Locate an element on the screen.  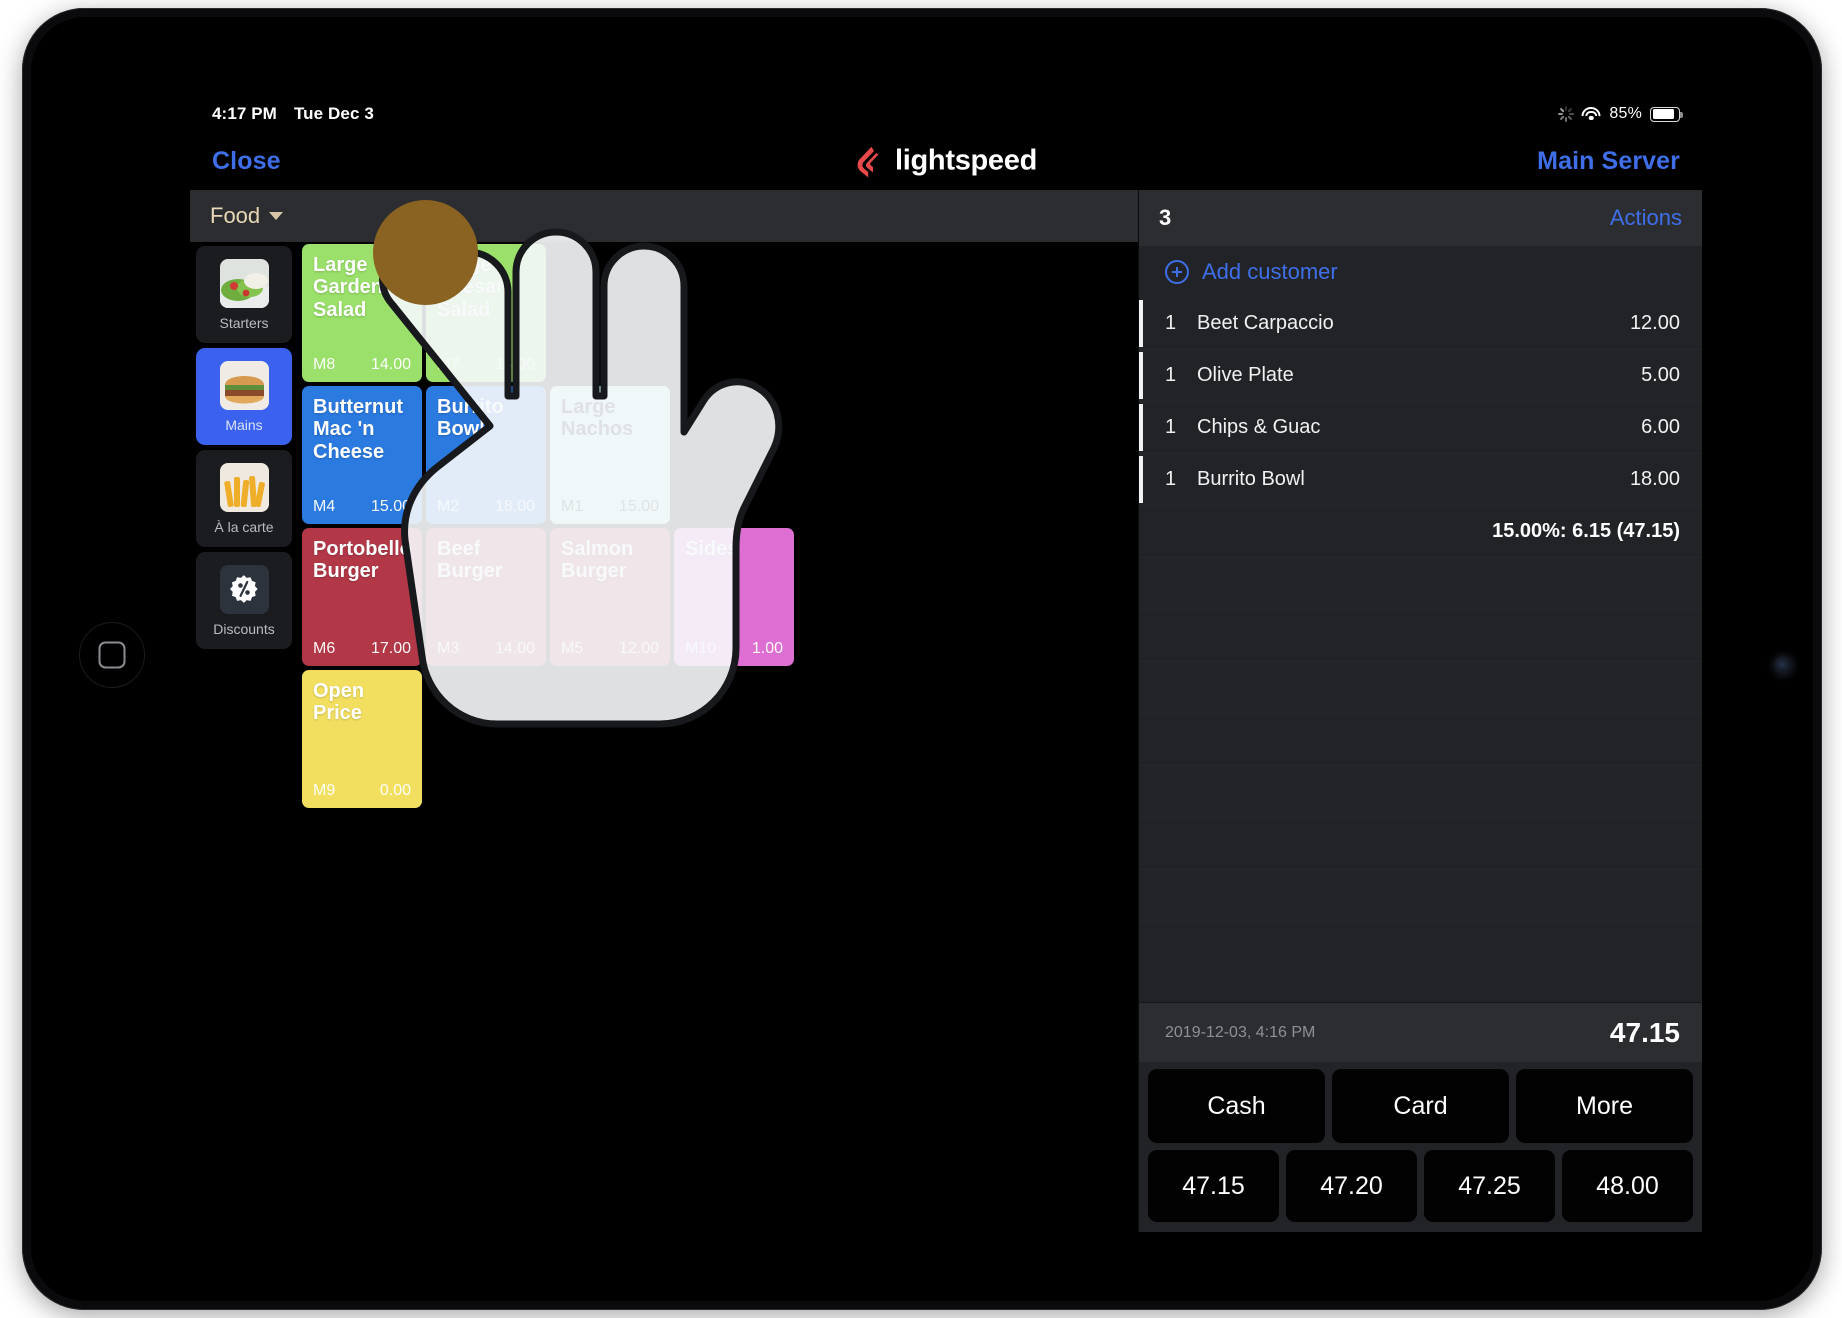
quick-amount-button: 48.00 is located at coordinates (1627, 1186).